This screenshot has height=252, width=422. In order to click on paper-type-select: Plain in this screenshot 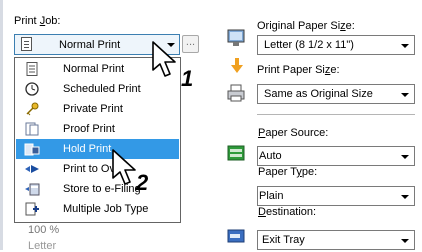, I will do `click(336, 196)`.